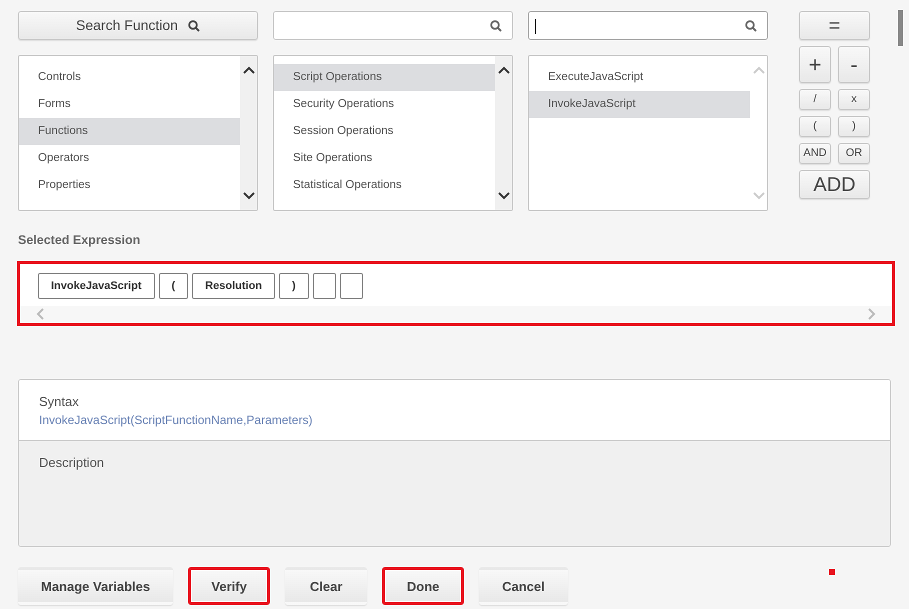  I want to click on syntax-title: Syntax, so click(59, 401).